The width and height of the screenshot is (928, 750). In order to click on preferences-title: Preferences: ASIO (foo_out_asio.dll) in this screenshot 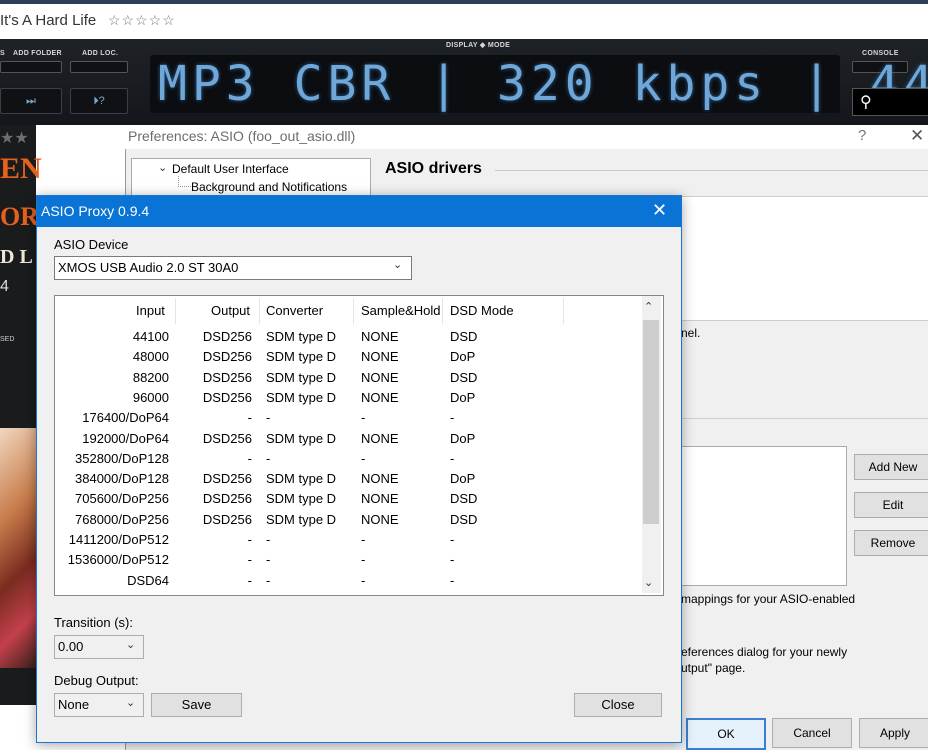, I will do `click(242, 136)`.